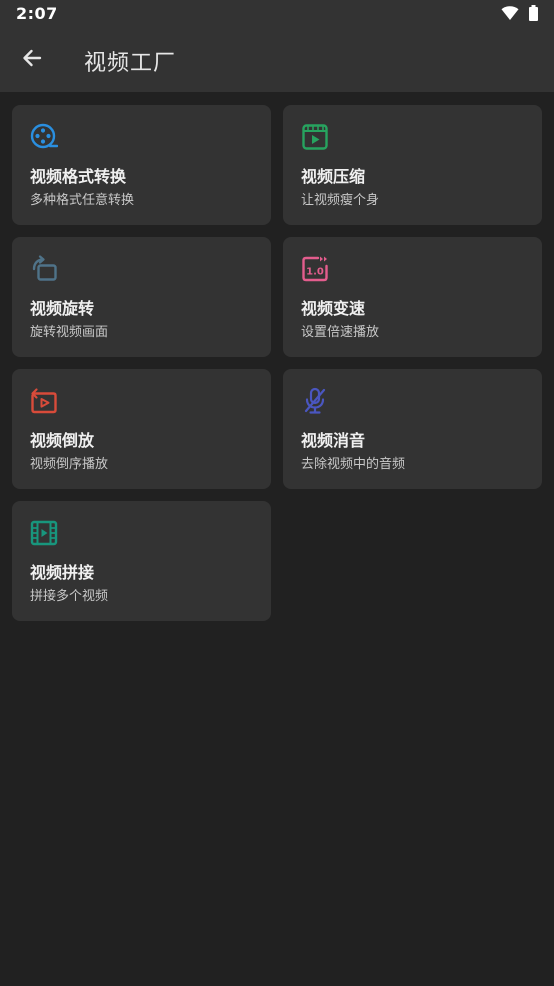 This screenshot has height=986, width=554. Describe the element at coordinates (82, 200) in the screenshot. I see `card-subtitle: 多种格式任意转换` at that location.